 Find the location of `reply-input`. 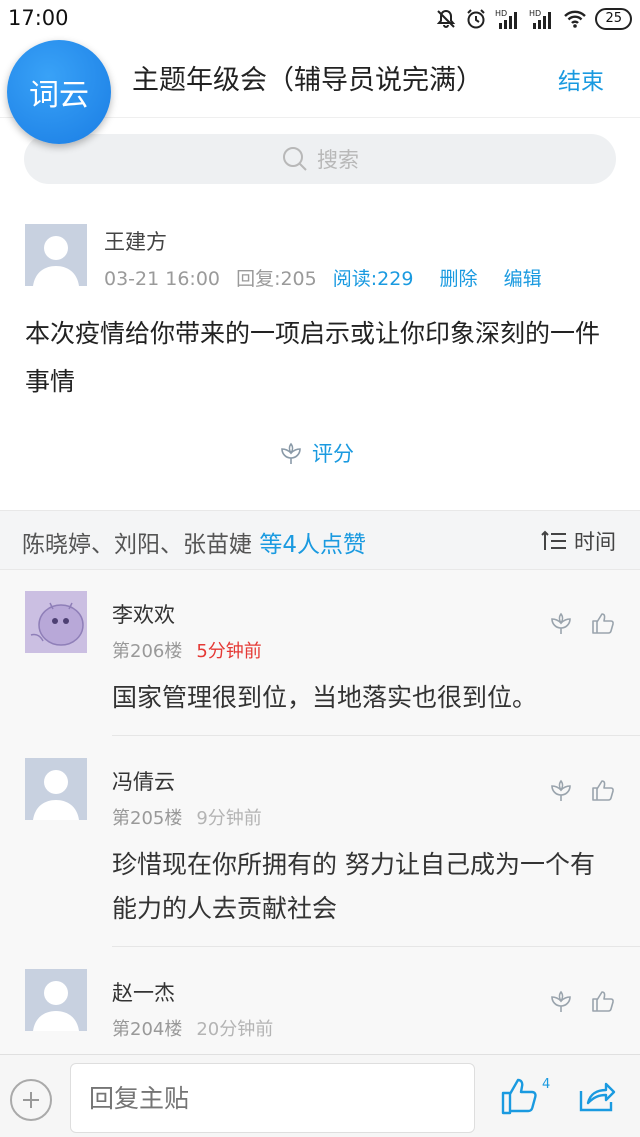

reply-input is located at coordinates (272, 1098).